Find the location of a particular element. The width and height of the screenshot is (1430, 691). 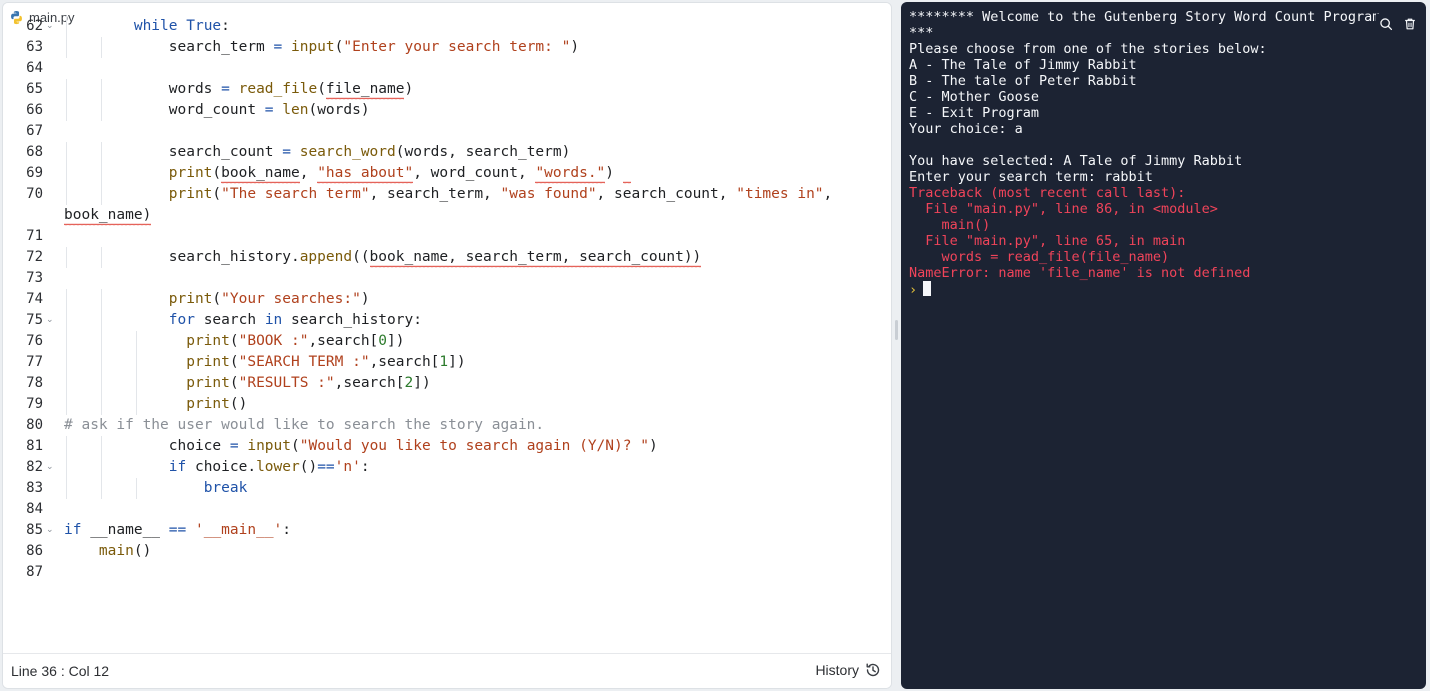

console-output-line: C - Mother Goose is located at coordinates (974, 97).